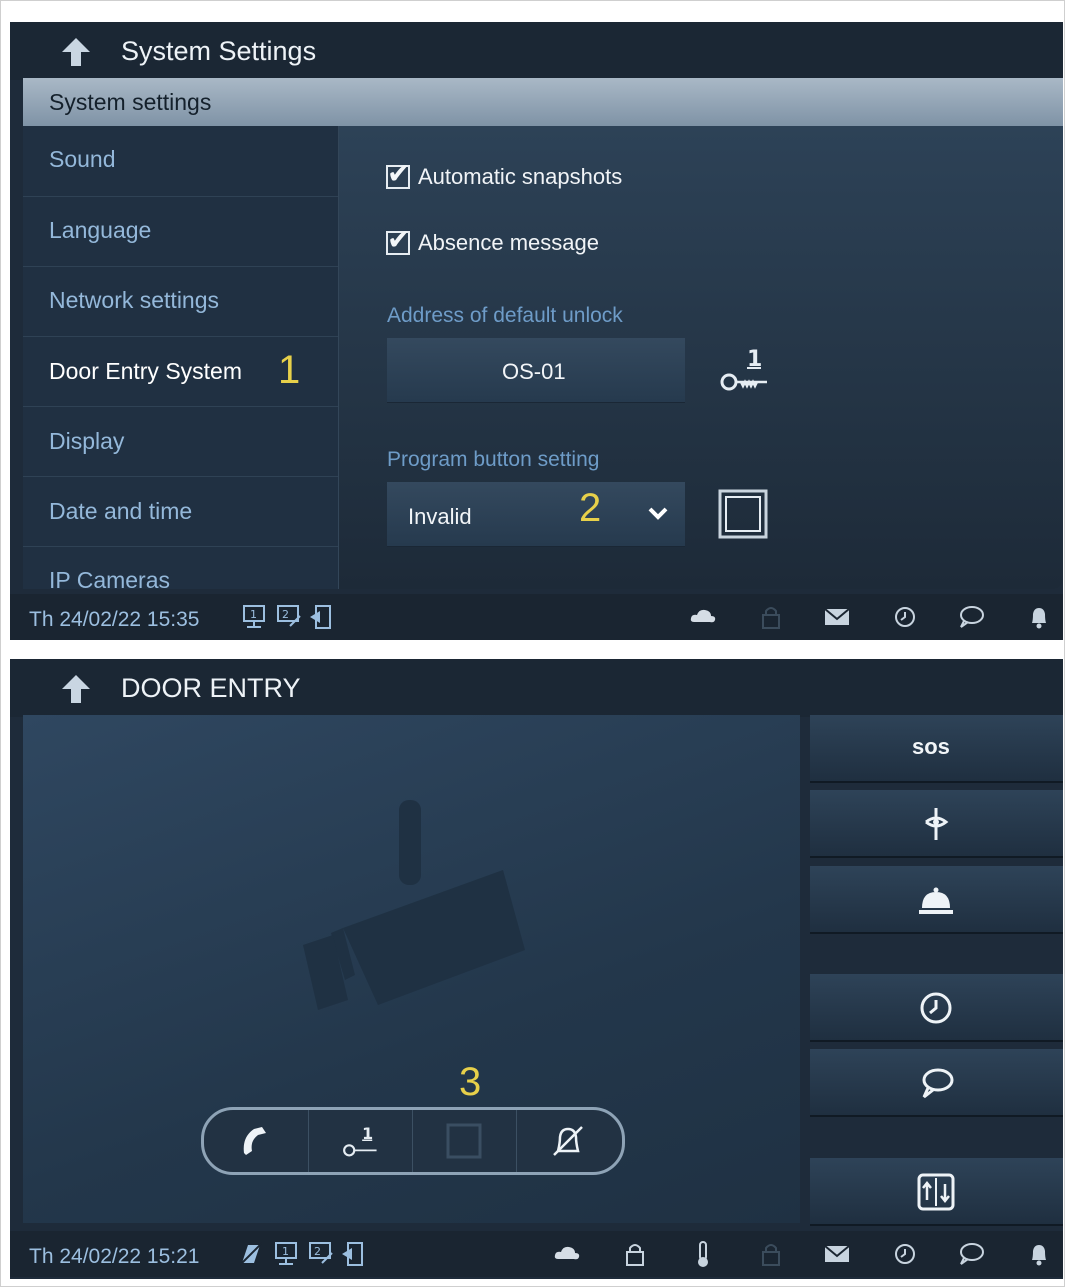 This screenshot has width=1065, height=1287. I want to click on mute-button, so click(568, 1141).